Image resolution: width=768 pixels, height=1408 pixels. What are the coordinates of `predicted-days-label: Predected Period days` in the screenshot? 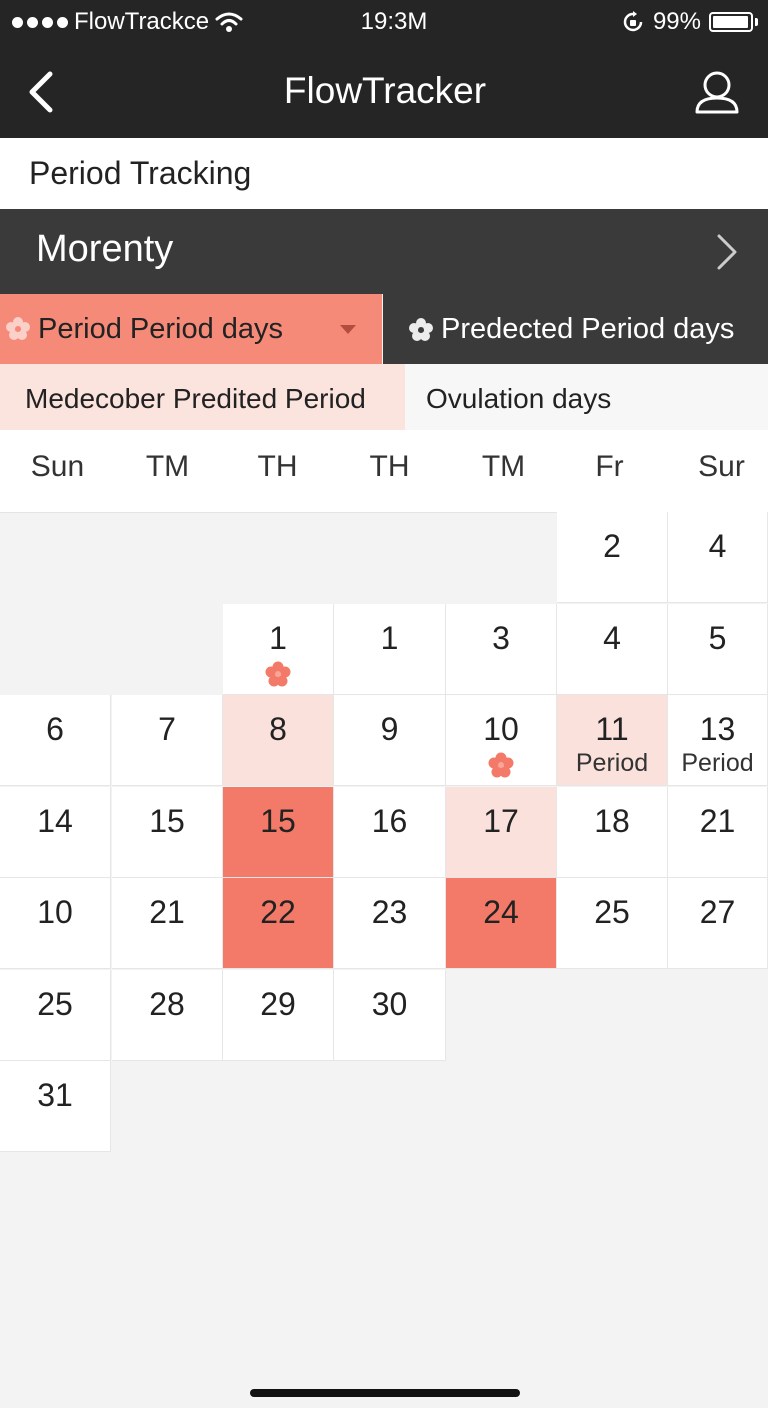 It's located at (588, 329).